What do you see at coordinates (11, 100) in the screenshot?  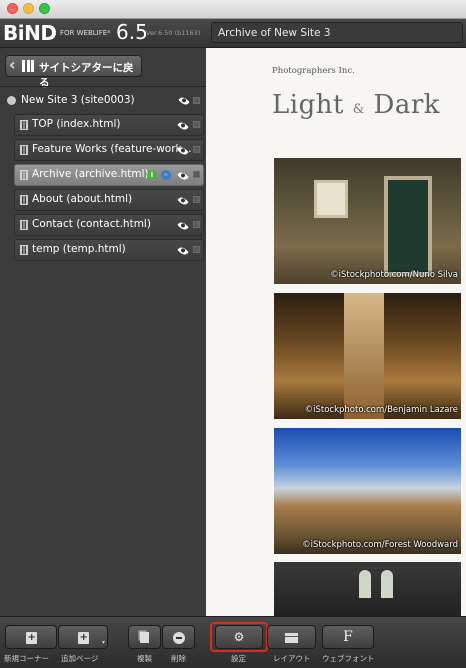 I see `site-icon` at bounding box center [11, 100].